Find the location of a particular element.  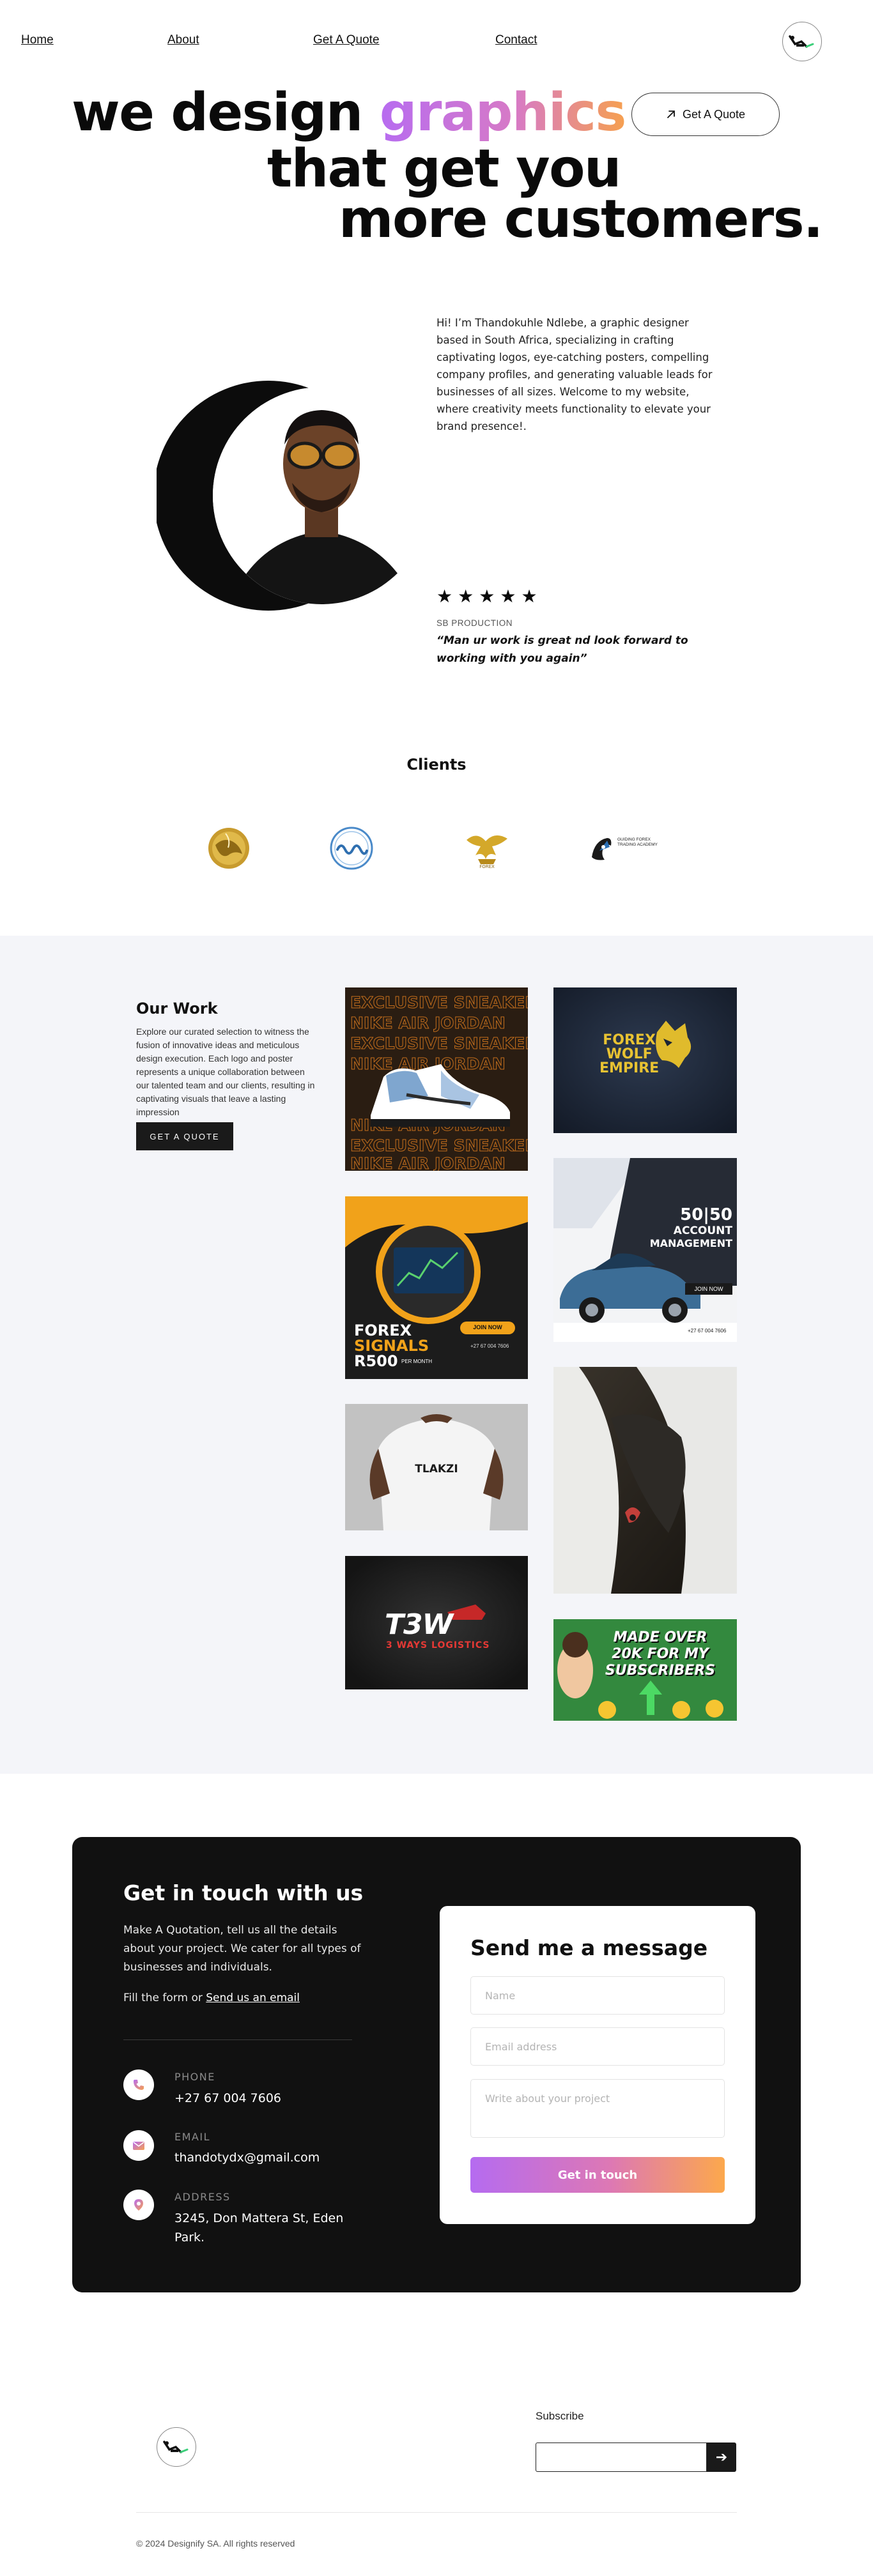

top-nav: Home About Get A Quote Contact is located at coordinates (436, 41).